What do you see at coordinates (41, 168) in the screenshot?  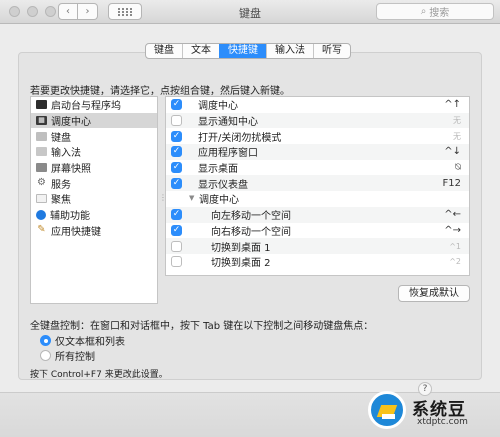 I see `screenshot-icon` at bounding box center [41, 168].